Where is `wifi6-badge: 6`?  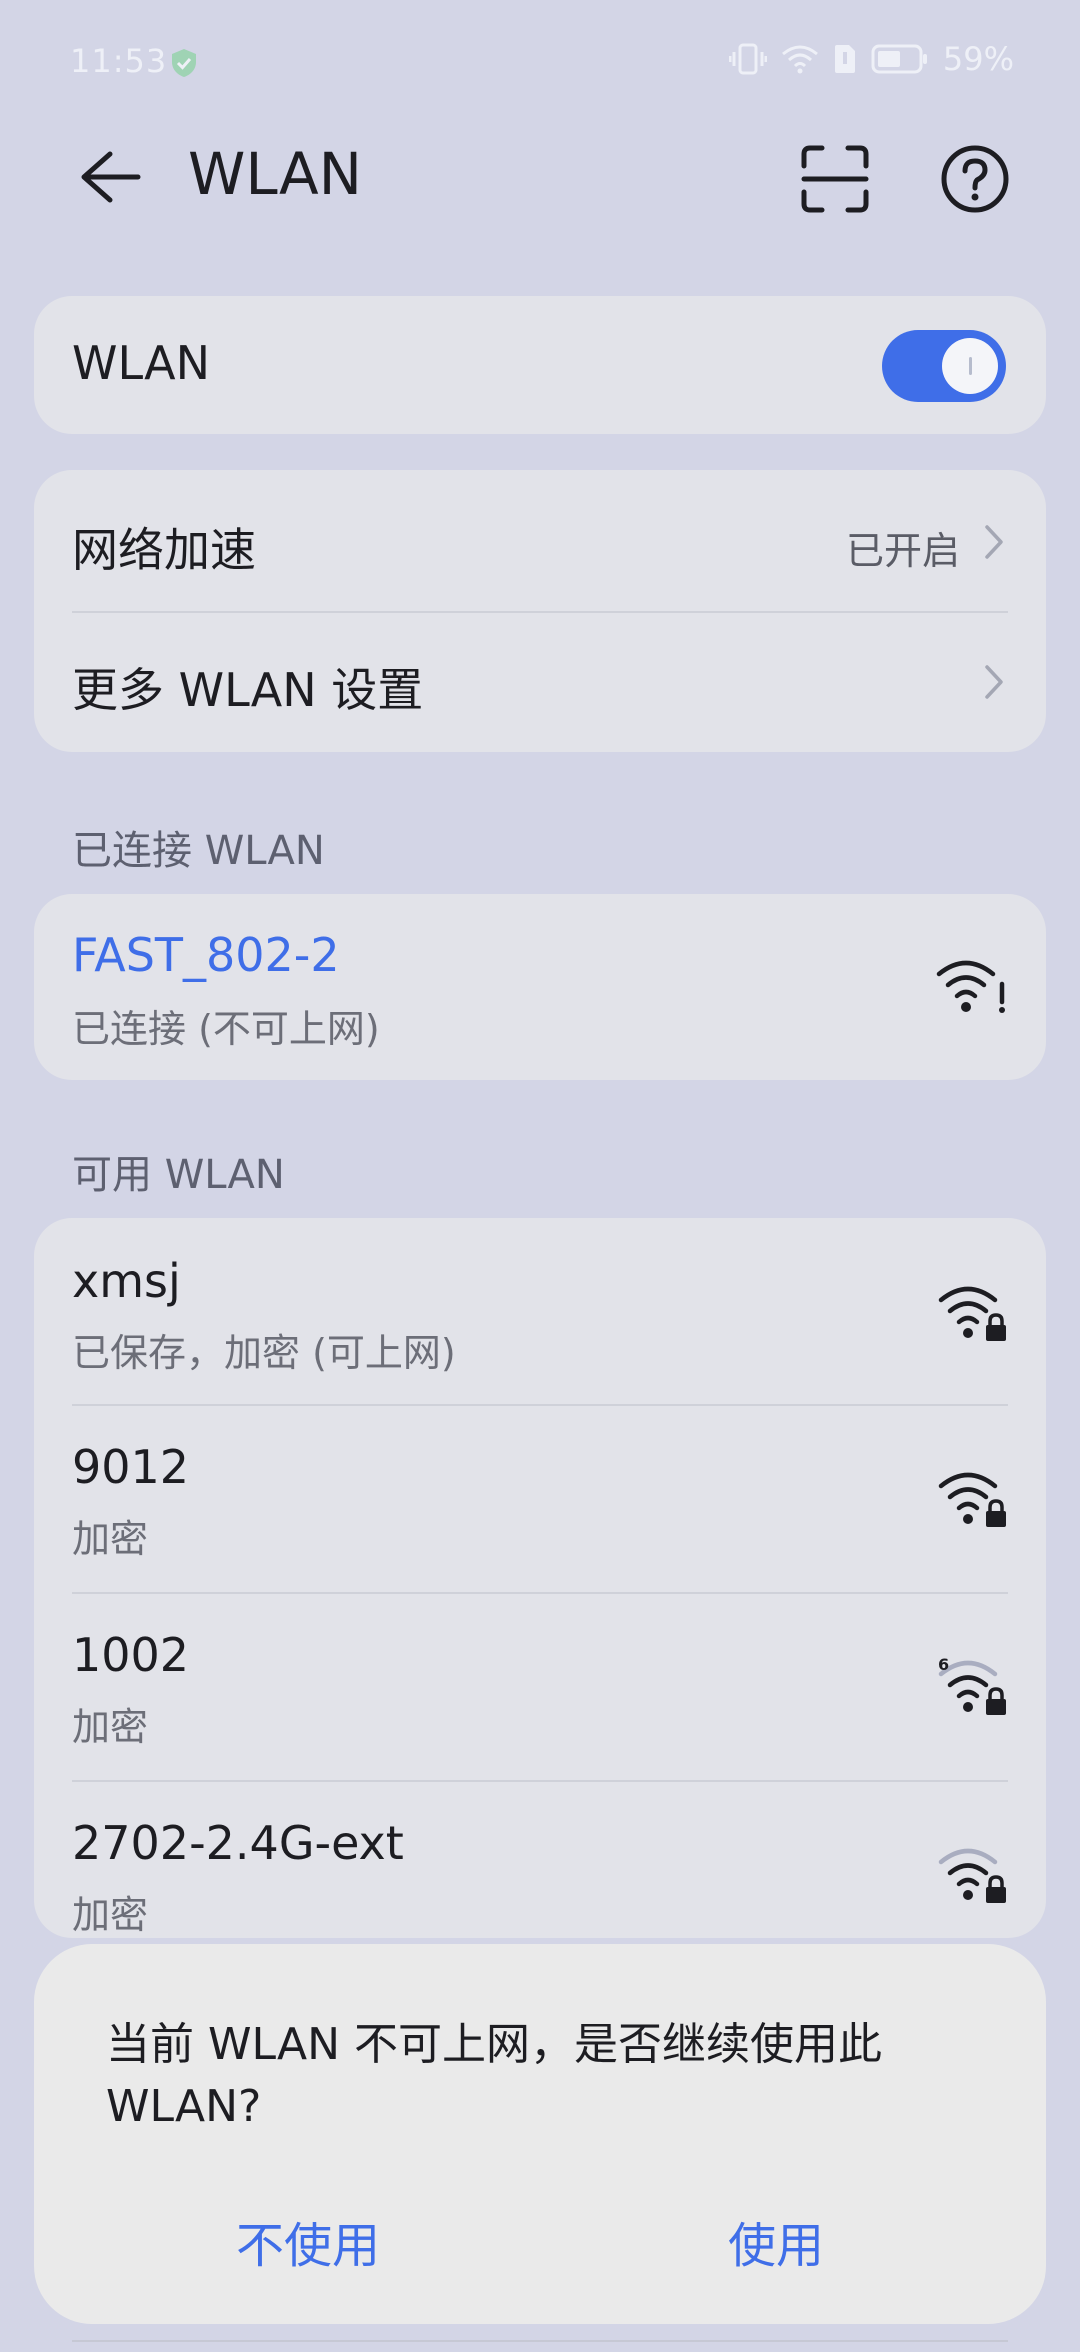
wifi6-badge: 6 is located at coordinates (943, 1664).